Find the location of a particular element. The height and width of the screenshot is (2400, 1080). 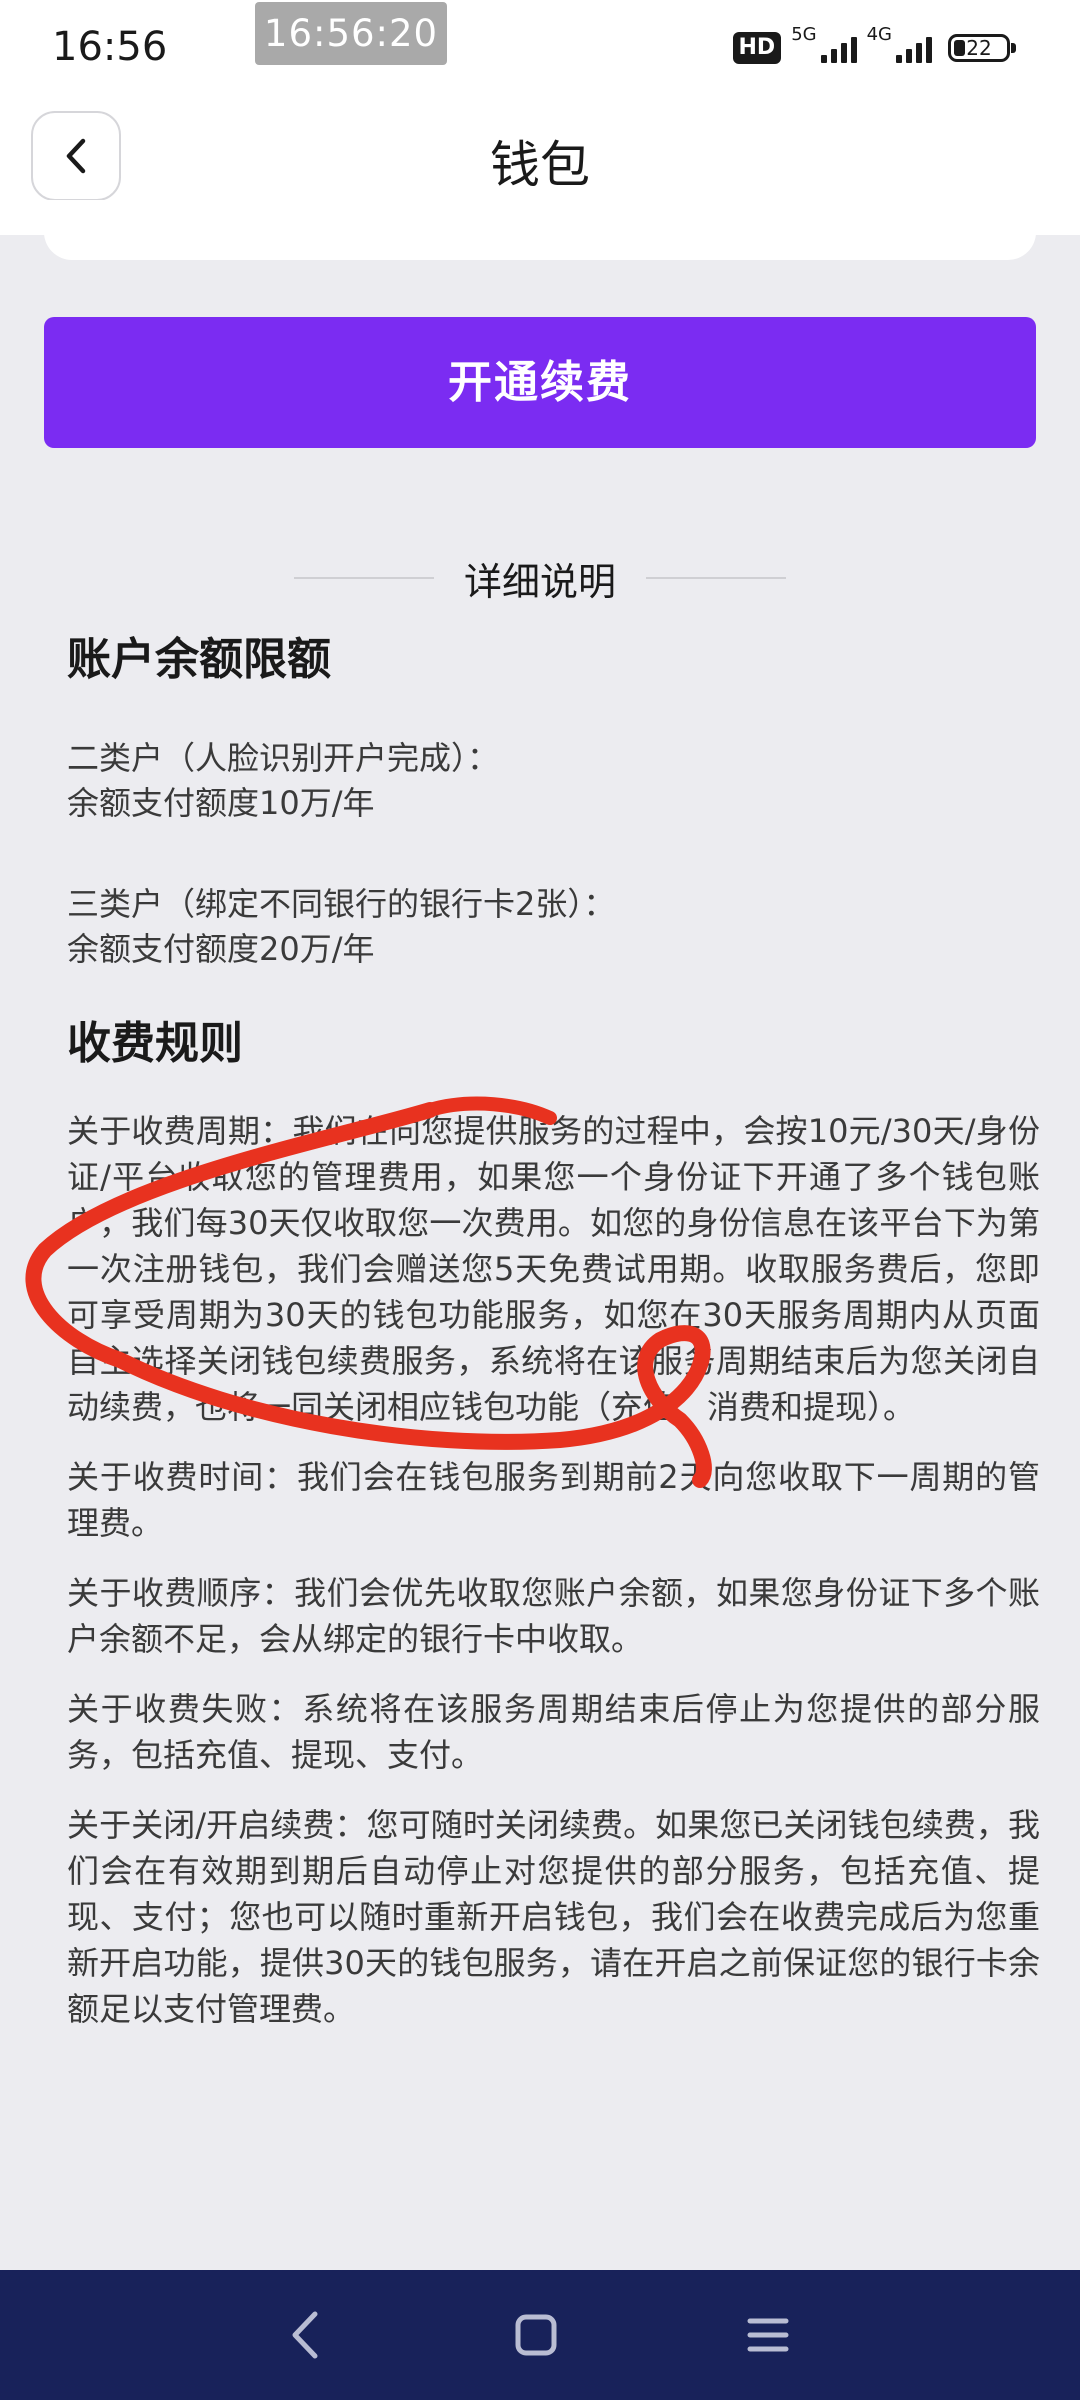

status-icons: HD 5G 4G 22 is located at coordinates (874, 46).